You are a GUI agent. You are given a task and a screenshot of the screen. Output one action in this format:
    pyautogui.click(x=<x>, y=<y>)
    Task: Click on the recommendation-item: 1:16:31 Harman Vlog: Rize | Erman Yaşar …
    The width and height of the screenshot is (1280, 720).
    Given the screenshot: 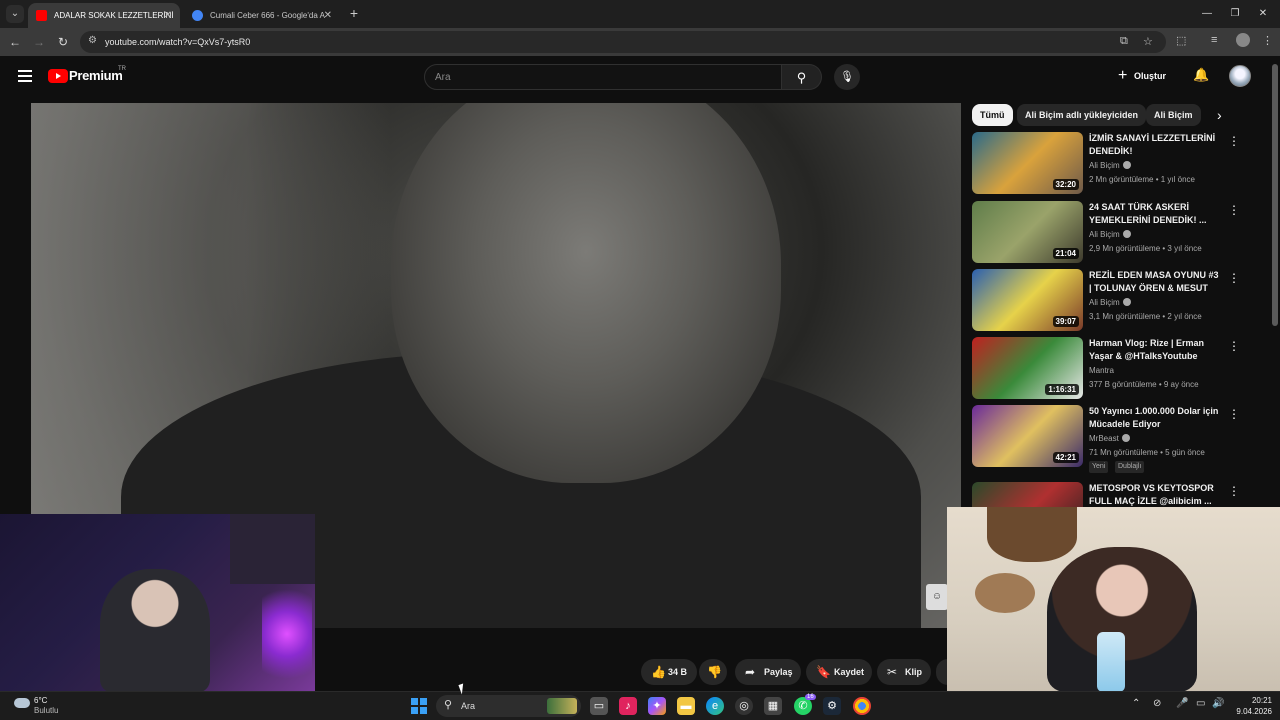 What is the action you would take?
    pyautogui.click(x=1122, y=369)
    